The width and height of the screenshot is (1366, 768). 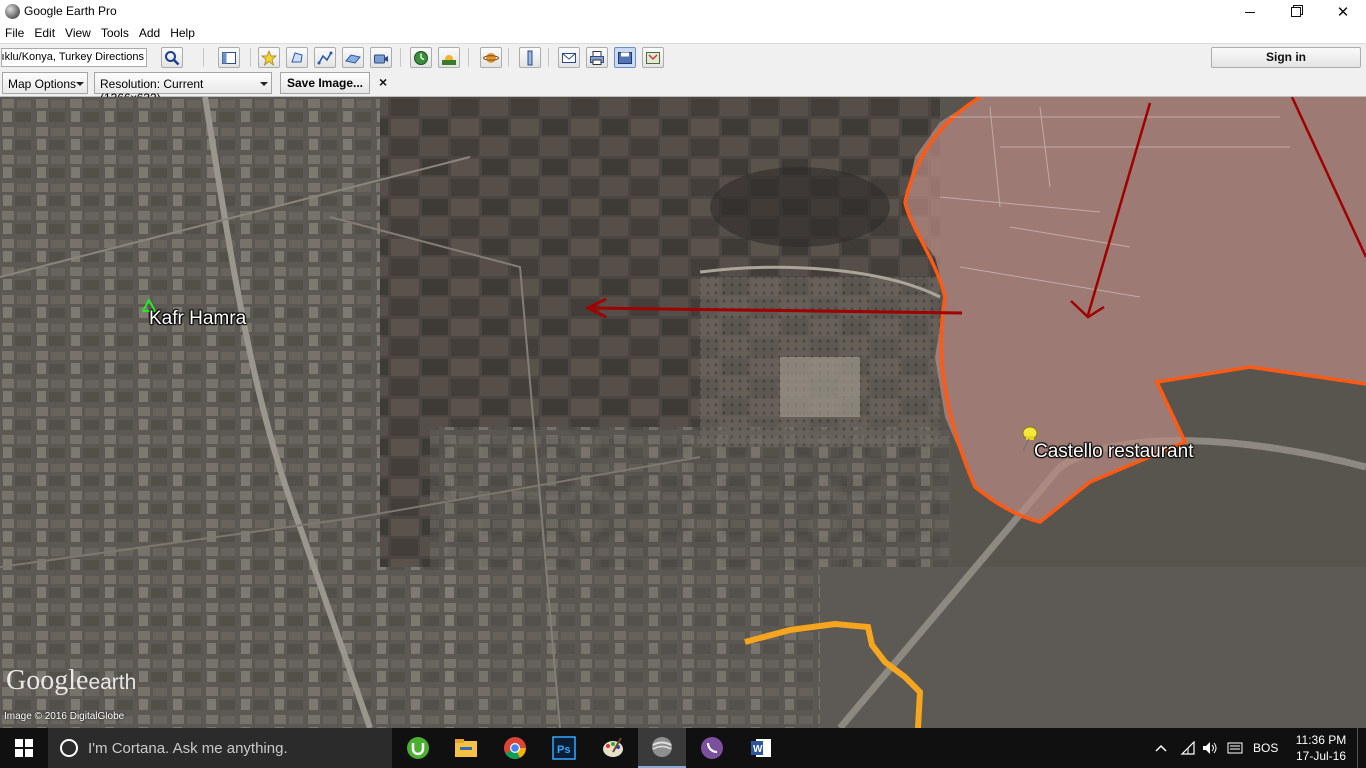 I want to click on svg-text: Ps, so click(x=563, y=750).